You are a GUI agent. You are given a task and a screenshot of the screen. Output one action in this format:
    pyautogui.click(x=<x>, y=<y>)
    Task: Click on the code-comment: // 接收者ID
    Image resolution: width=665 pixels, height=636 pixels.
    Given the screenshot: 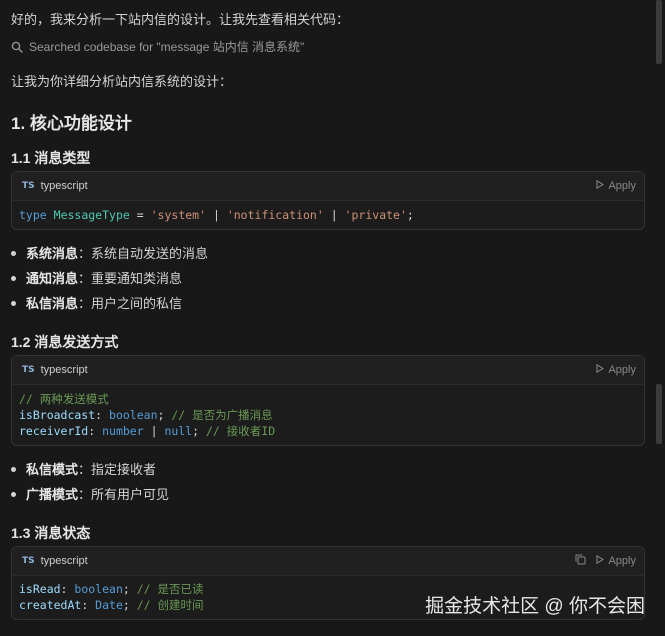 What is the action you would take?
    pyautogui.click(x=241, y=431)
    